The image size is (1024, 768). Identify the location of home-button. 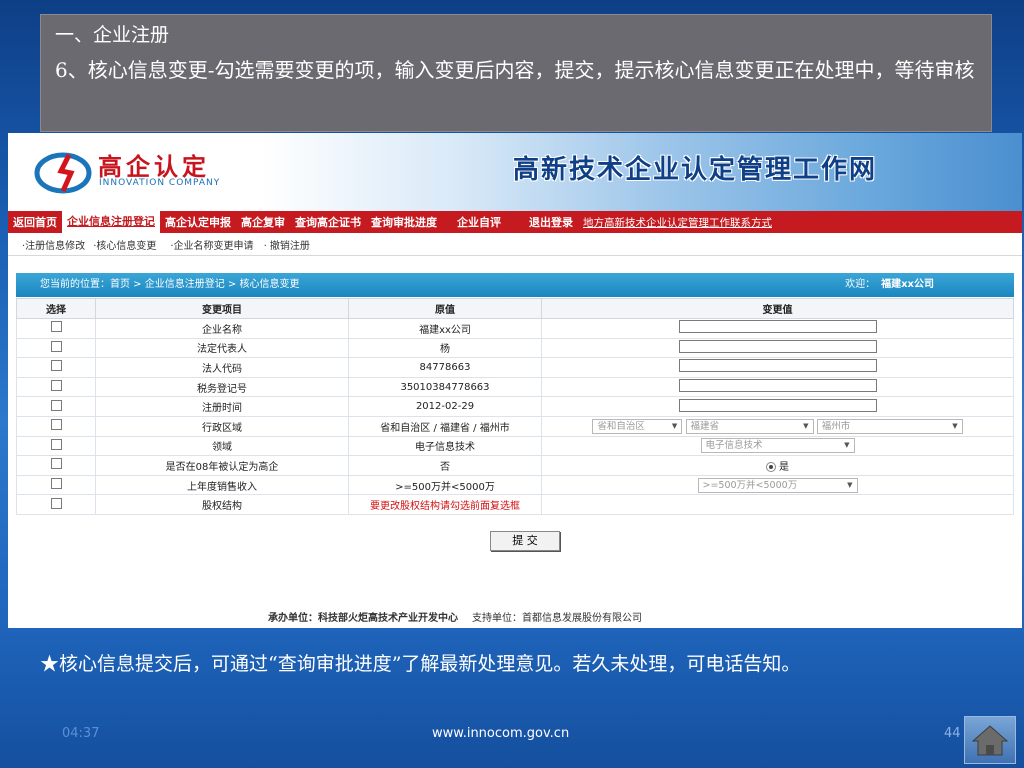
(990, 740).